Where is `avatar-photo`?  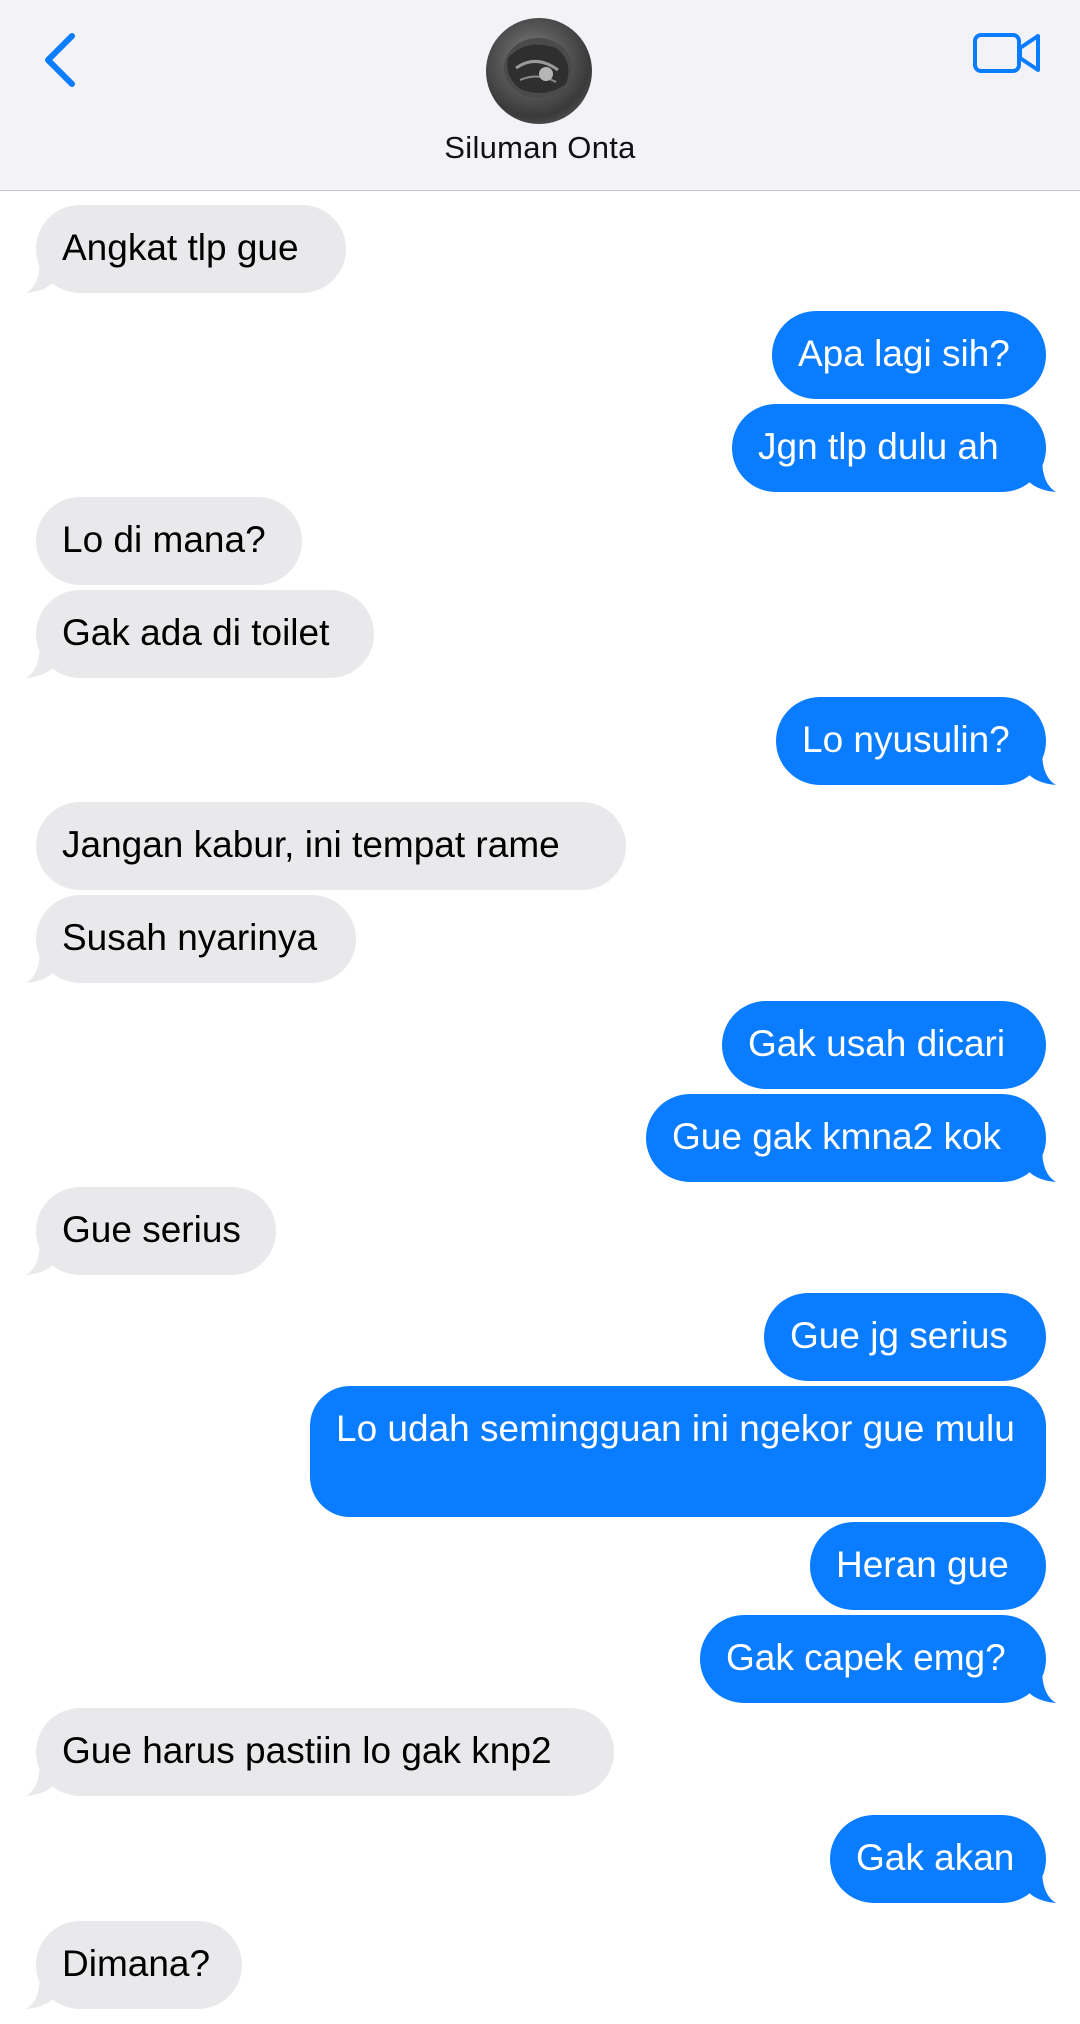
avatar-photo is located at coordinates (538, 68).